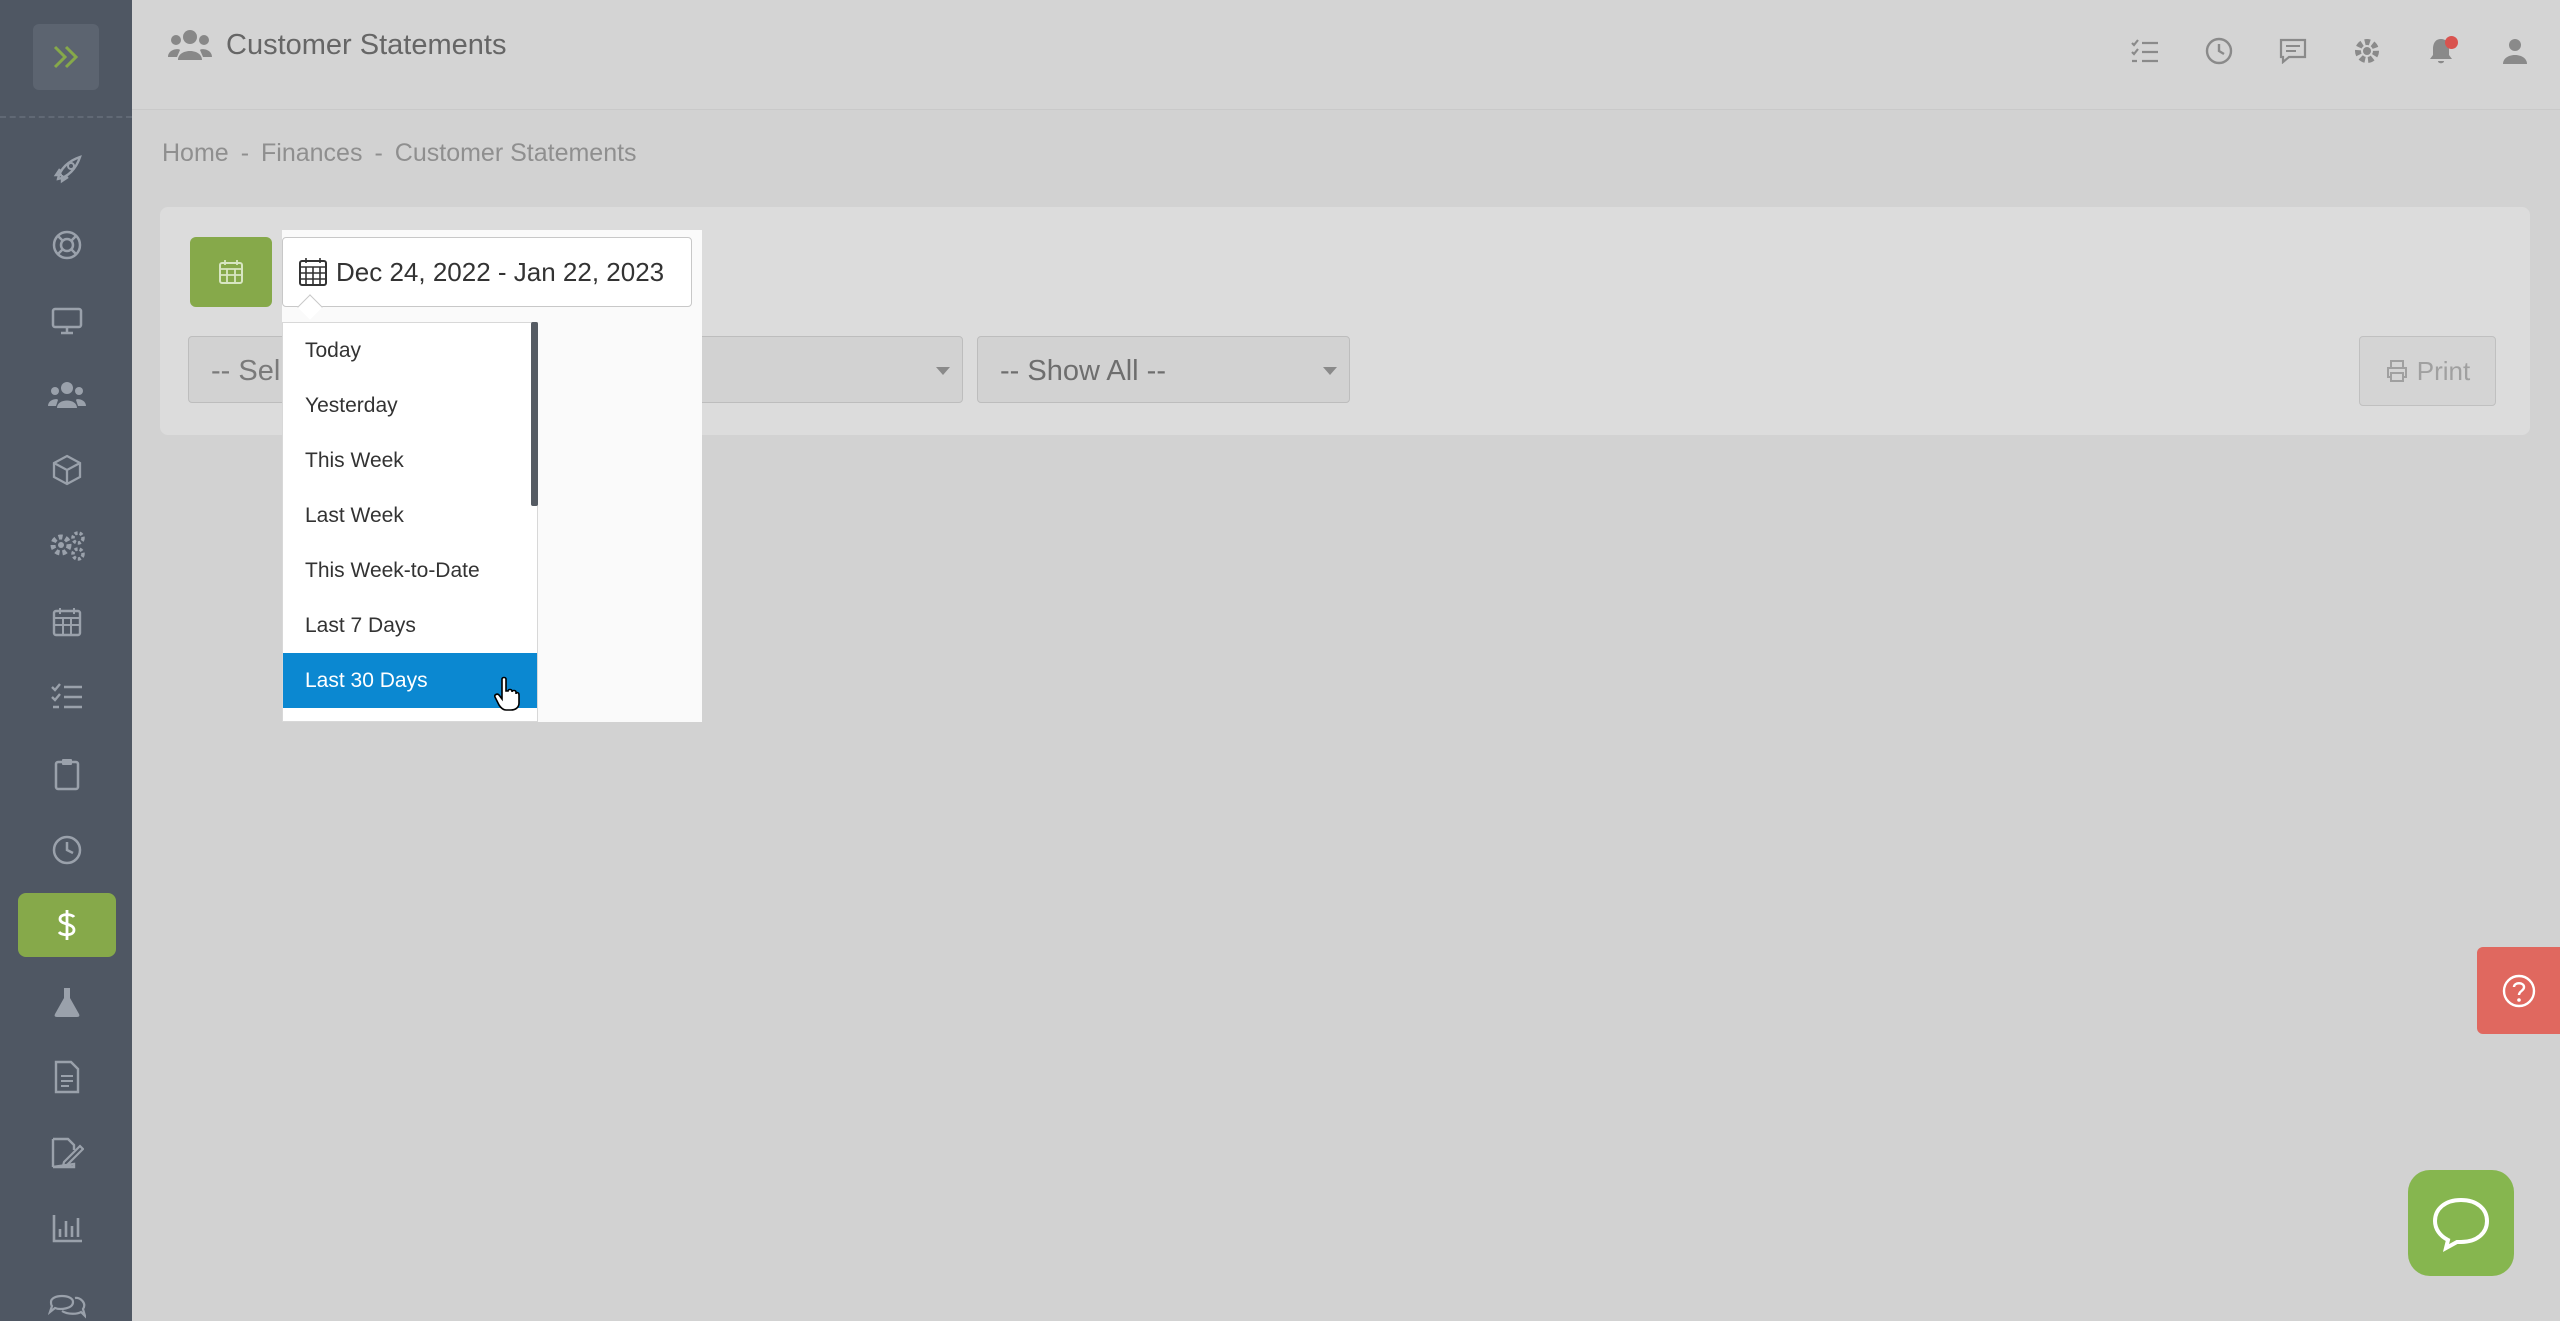  I want to click on clipboard-icon, so click(67, 775).